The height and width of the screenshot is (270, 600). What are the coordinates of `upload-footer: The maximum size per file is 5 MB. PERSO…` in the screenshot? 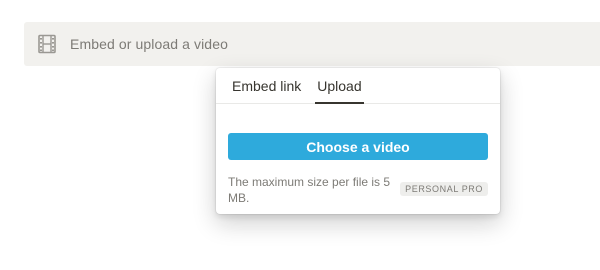 It's located at (358, 190).